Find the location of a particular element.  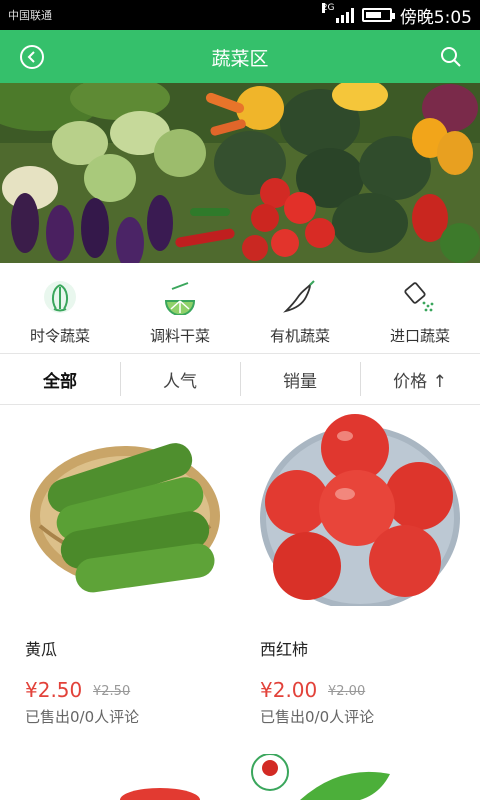

salt-shaker-icon is located at coordinates (419, 297).